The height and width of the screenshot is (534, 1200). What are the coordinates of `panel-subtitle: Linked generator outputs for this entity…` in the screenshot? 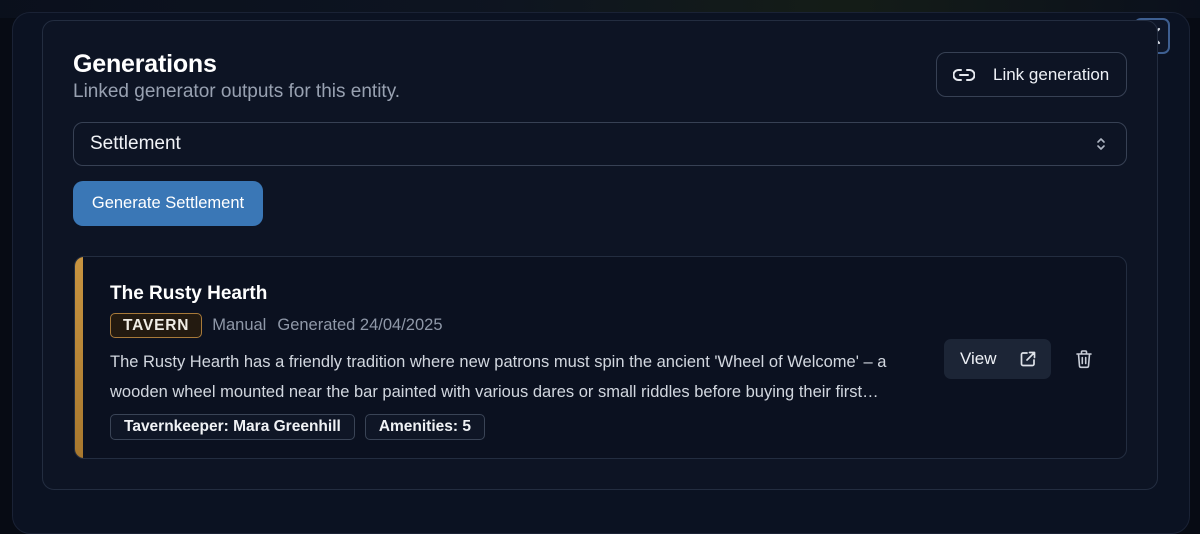 It's located at (237, 91).